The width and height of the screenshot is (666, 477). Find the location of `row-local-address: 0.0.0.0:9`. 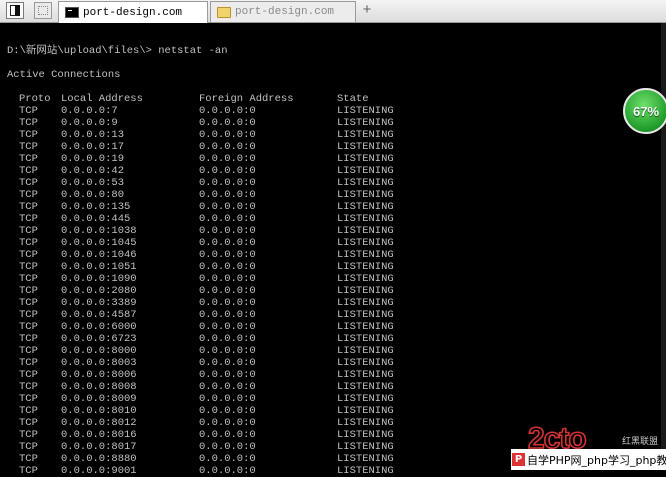

row-local-address: 0.0.0.0:9 is located at coordinates (89, 123).